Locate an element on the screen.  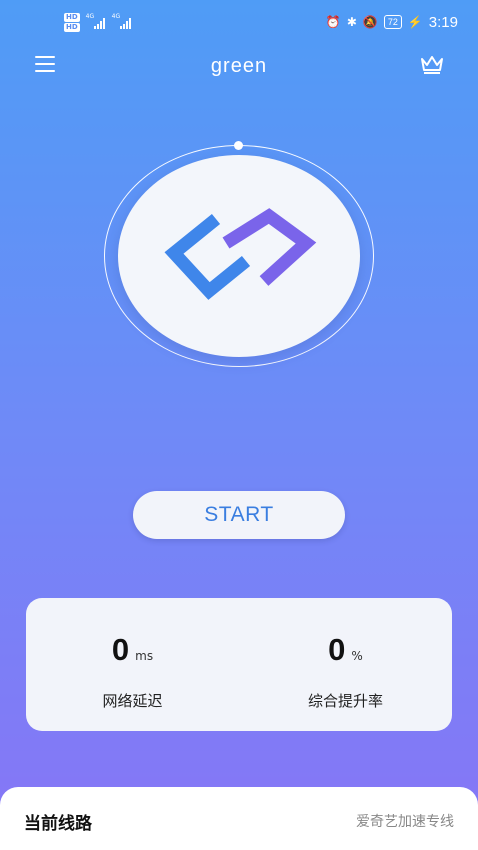
boost-label: 综合提升率 is located at coordinates (345, 701).